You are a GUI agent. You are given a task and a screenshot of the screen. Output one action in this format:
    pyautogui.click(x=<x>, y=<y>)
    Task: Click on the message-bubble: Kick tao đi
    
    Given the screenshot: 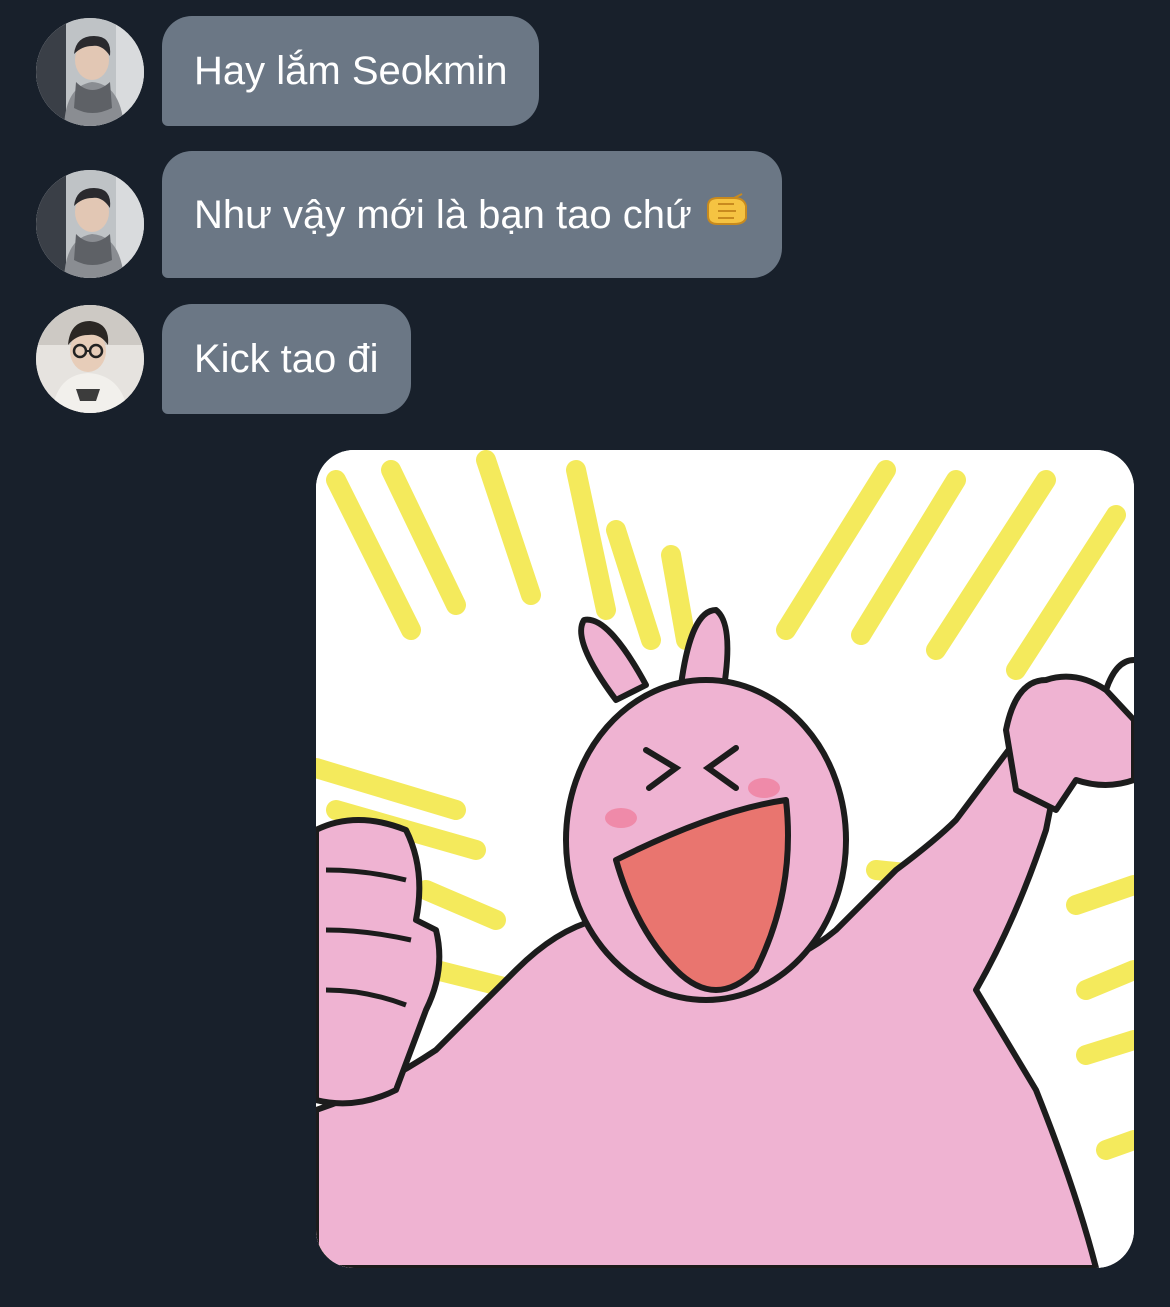 What is the action you would take?
    pyautogui.click(x=286, y=359)
    